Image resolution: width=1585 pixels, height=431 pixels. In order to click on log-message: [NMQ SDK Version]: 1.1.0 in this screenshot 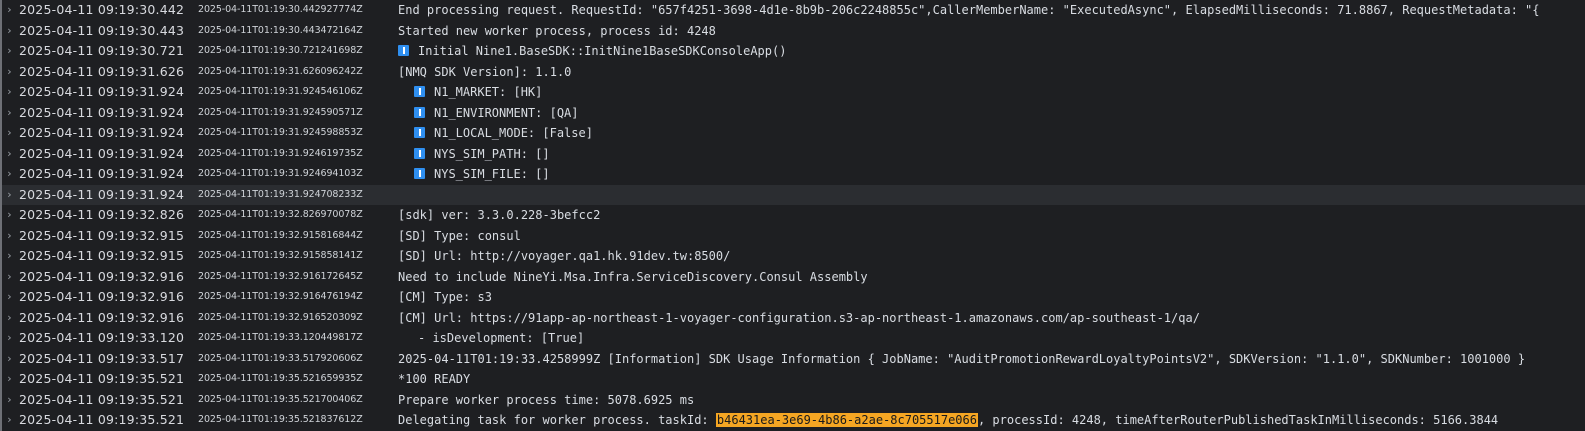, I will do `click(986, 72)`.